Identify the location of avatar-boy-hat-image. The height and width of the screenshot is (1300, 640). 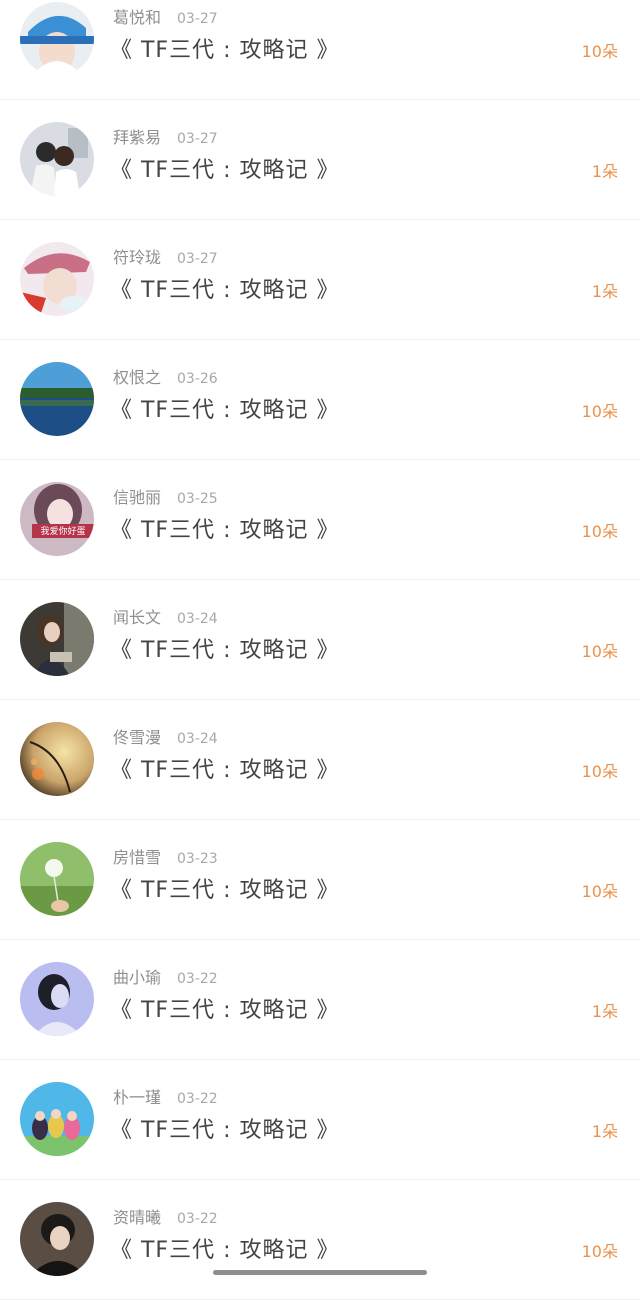
(57, 279).